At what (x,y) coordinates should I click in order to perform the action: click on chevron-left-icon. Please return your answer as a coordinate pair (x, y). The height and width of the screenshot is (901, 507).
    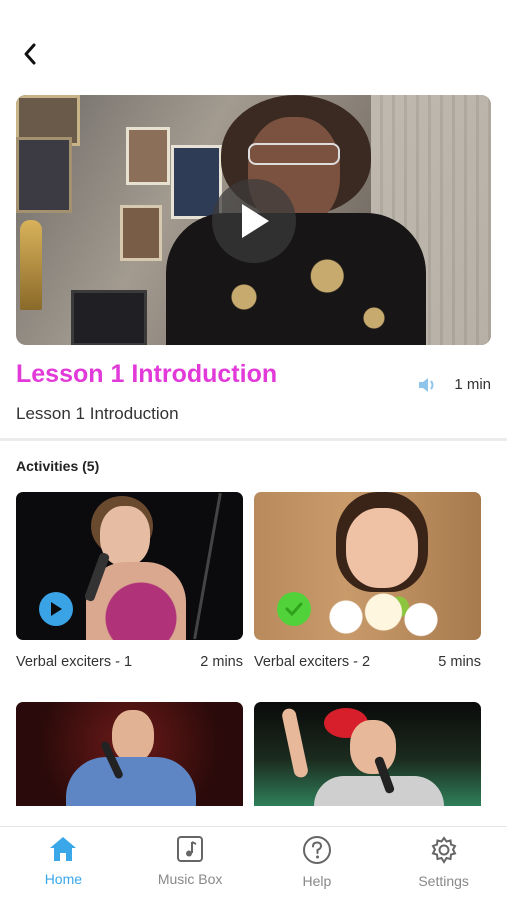
    Looking at the image, I should click on (30, 54).